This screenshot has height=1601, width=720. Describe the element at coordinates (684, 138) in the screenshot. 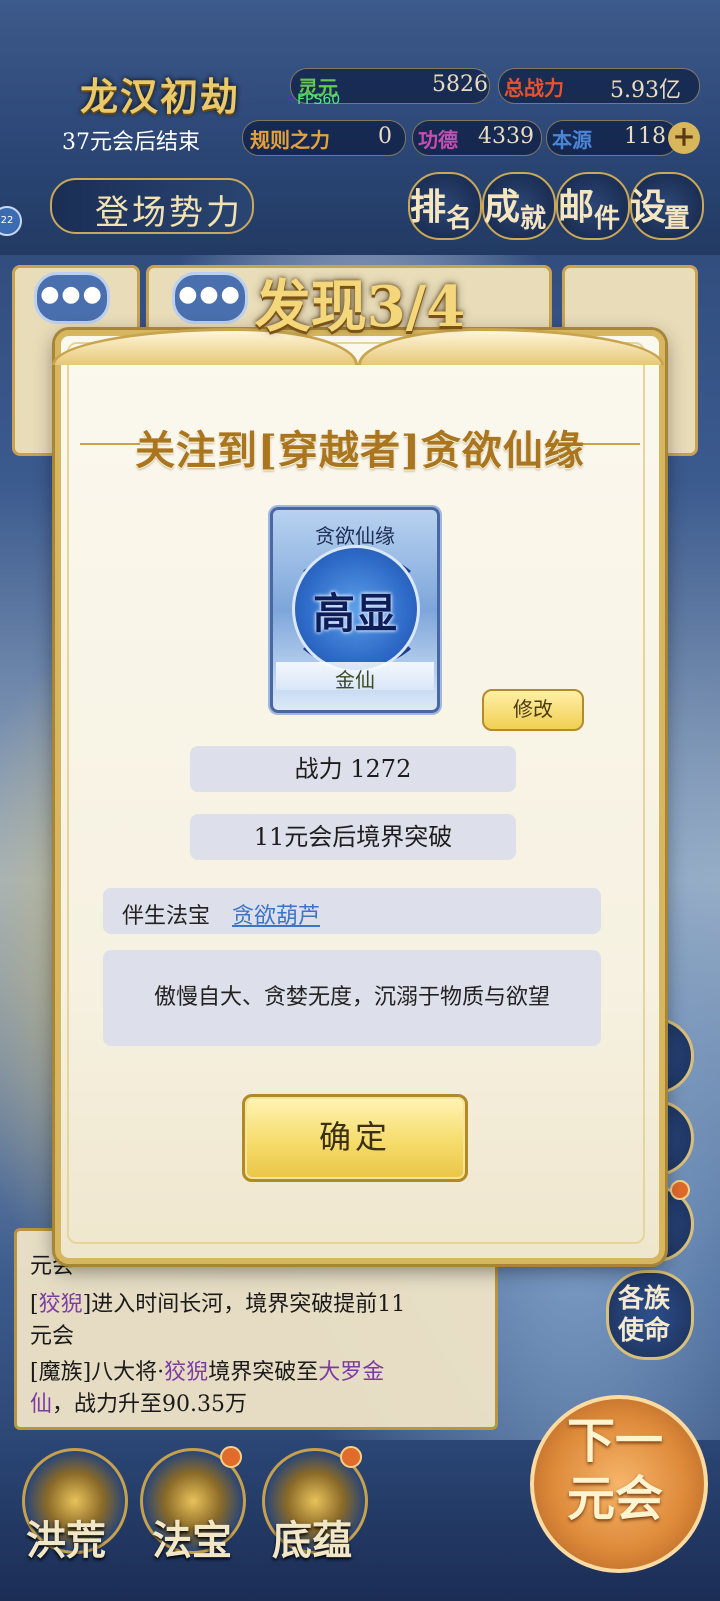

I see `add-origin-button: +` at that location.